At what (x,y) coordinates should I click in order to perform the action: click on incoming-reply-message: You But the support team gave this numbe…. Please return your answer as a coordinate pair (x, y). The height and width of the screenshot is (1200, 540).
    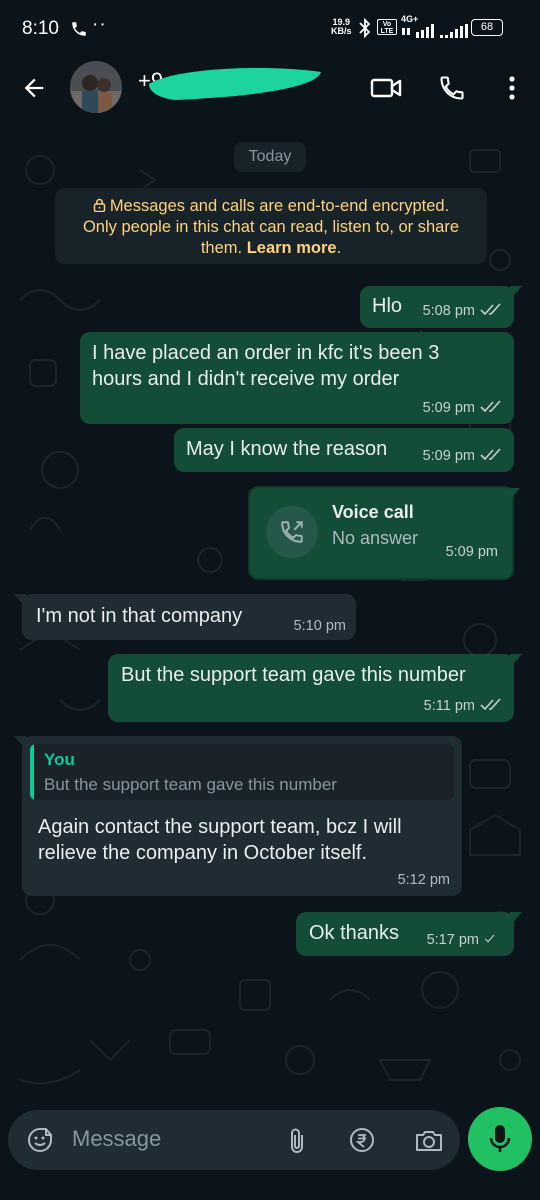
    Looking at the image, I should click on (238, 816).